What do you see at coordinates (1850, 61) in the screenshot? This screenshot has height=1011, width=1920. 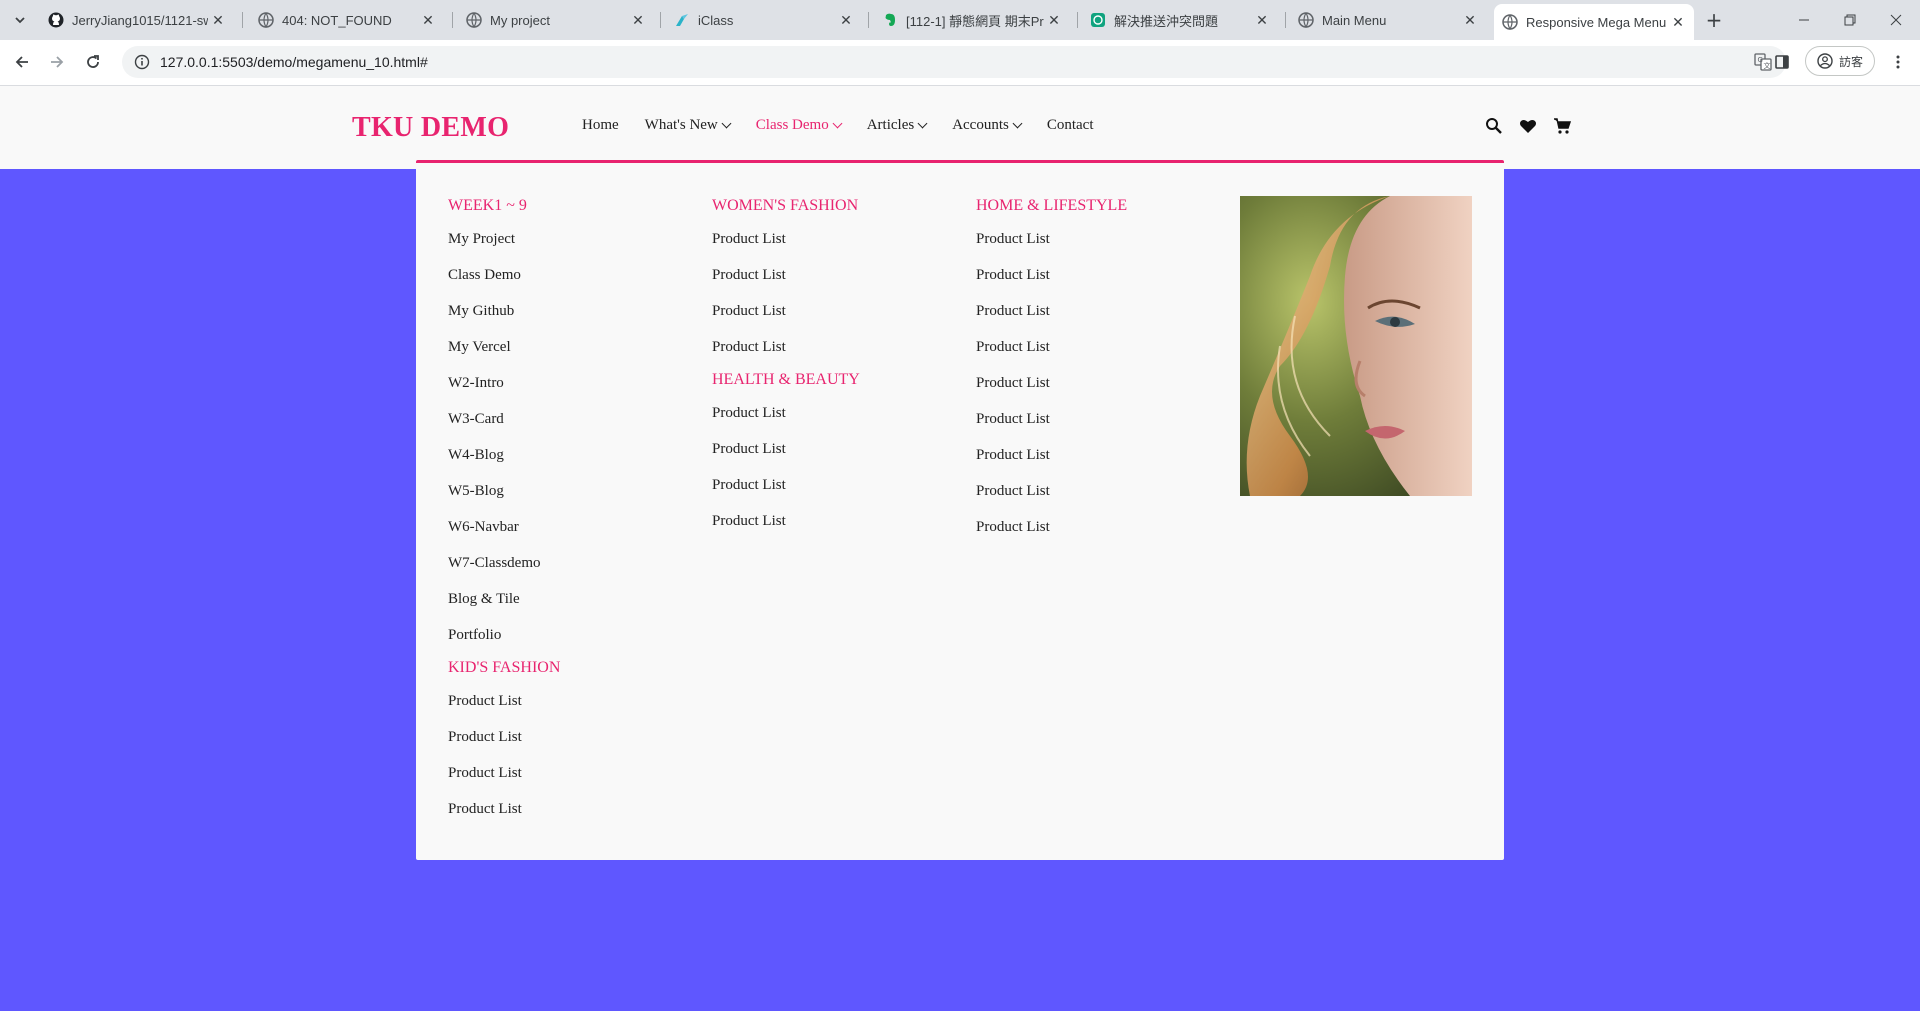 I see `profile-label: 訪客` at bounding box center [1850, 61].